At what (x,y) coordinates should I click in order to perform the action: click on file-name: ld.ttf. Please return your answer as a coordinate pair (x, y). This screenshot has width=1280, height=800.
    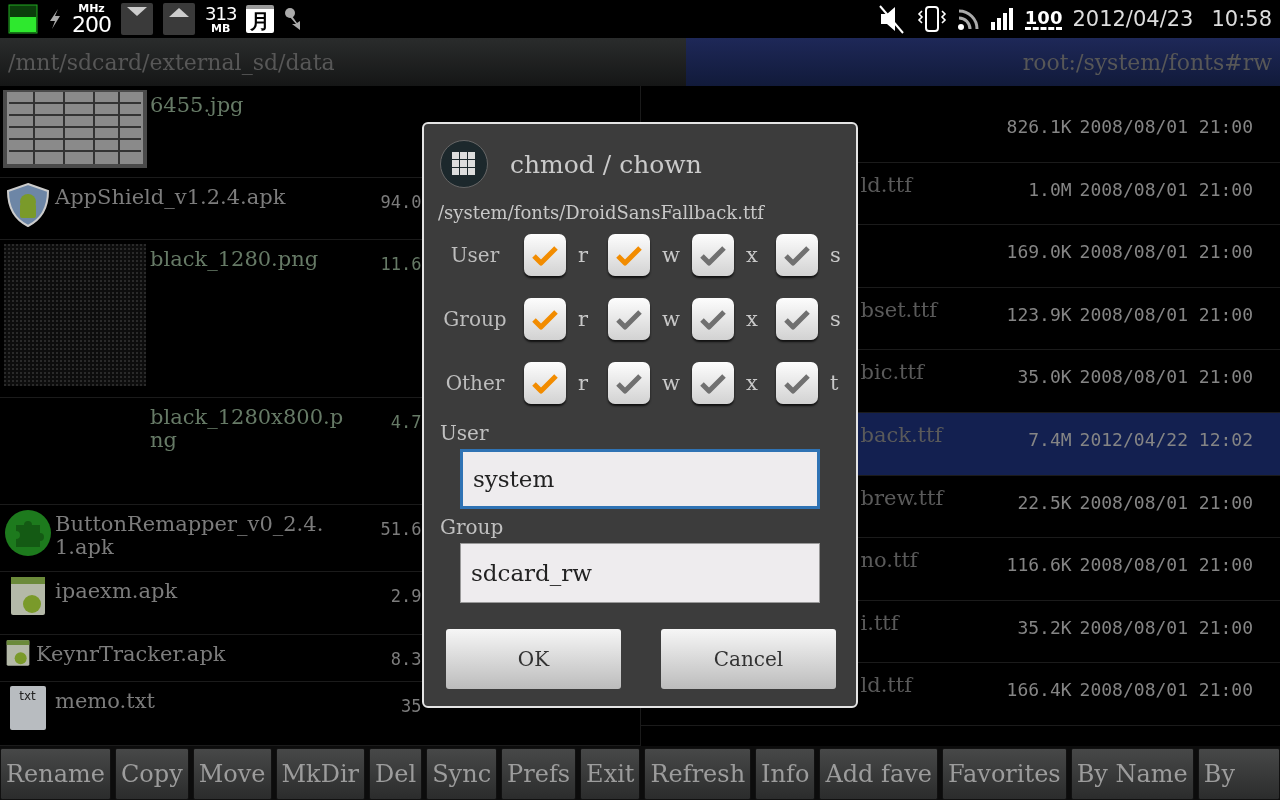
    Looking at the image, I should click on (886, 184).